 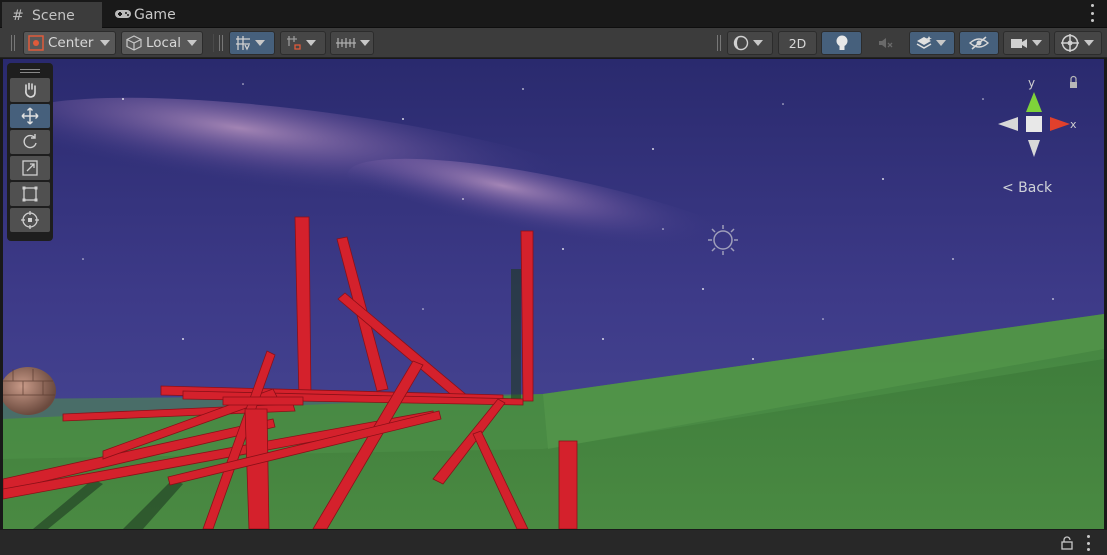 I want to click on hand-icon, so click(x=30, y=90).